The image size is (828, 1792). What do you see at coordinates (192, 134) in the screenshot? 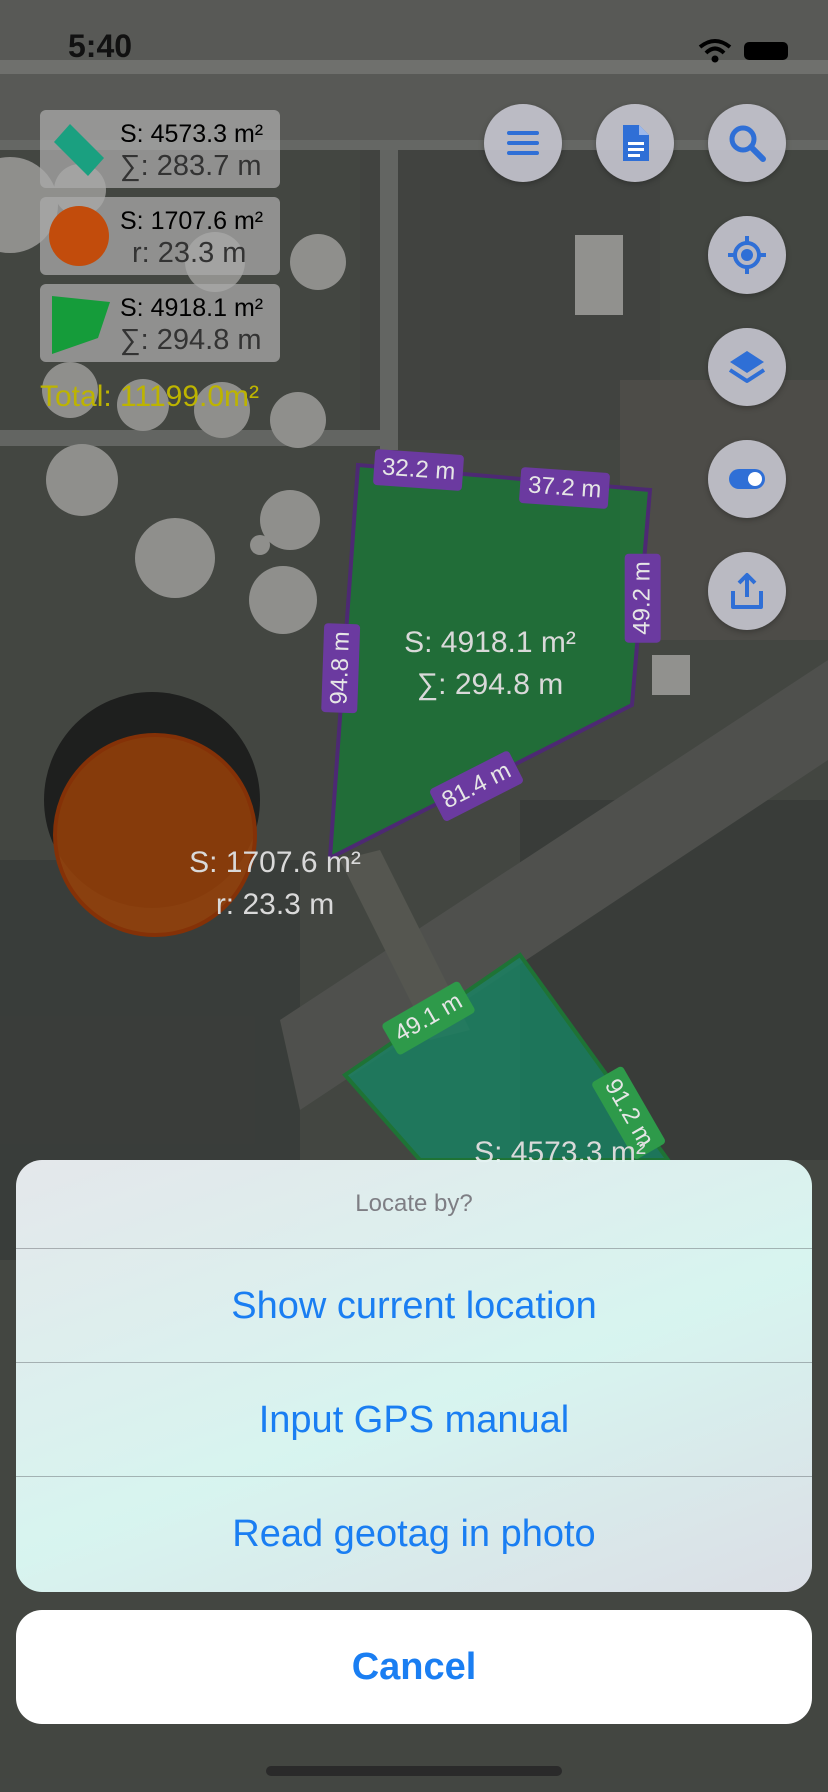
I see `legend-area: S: 4573.3 m²` at bounding box center [192, 134].